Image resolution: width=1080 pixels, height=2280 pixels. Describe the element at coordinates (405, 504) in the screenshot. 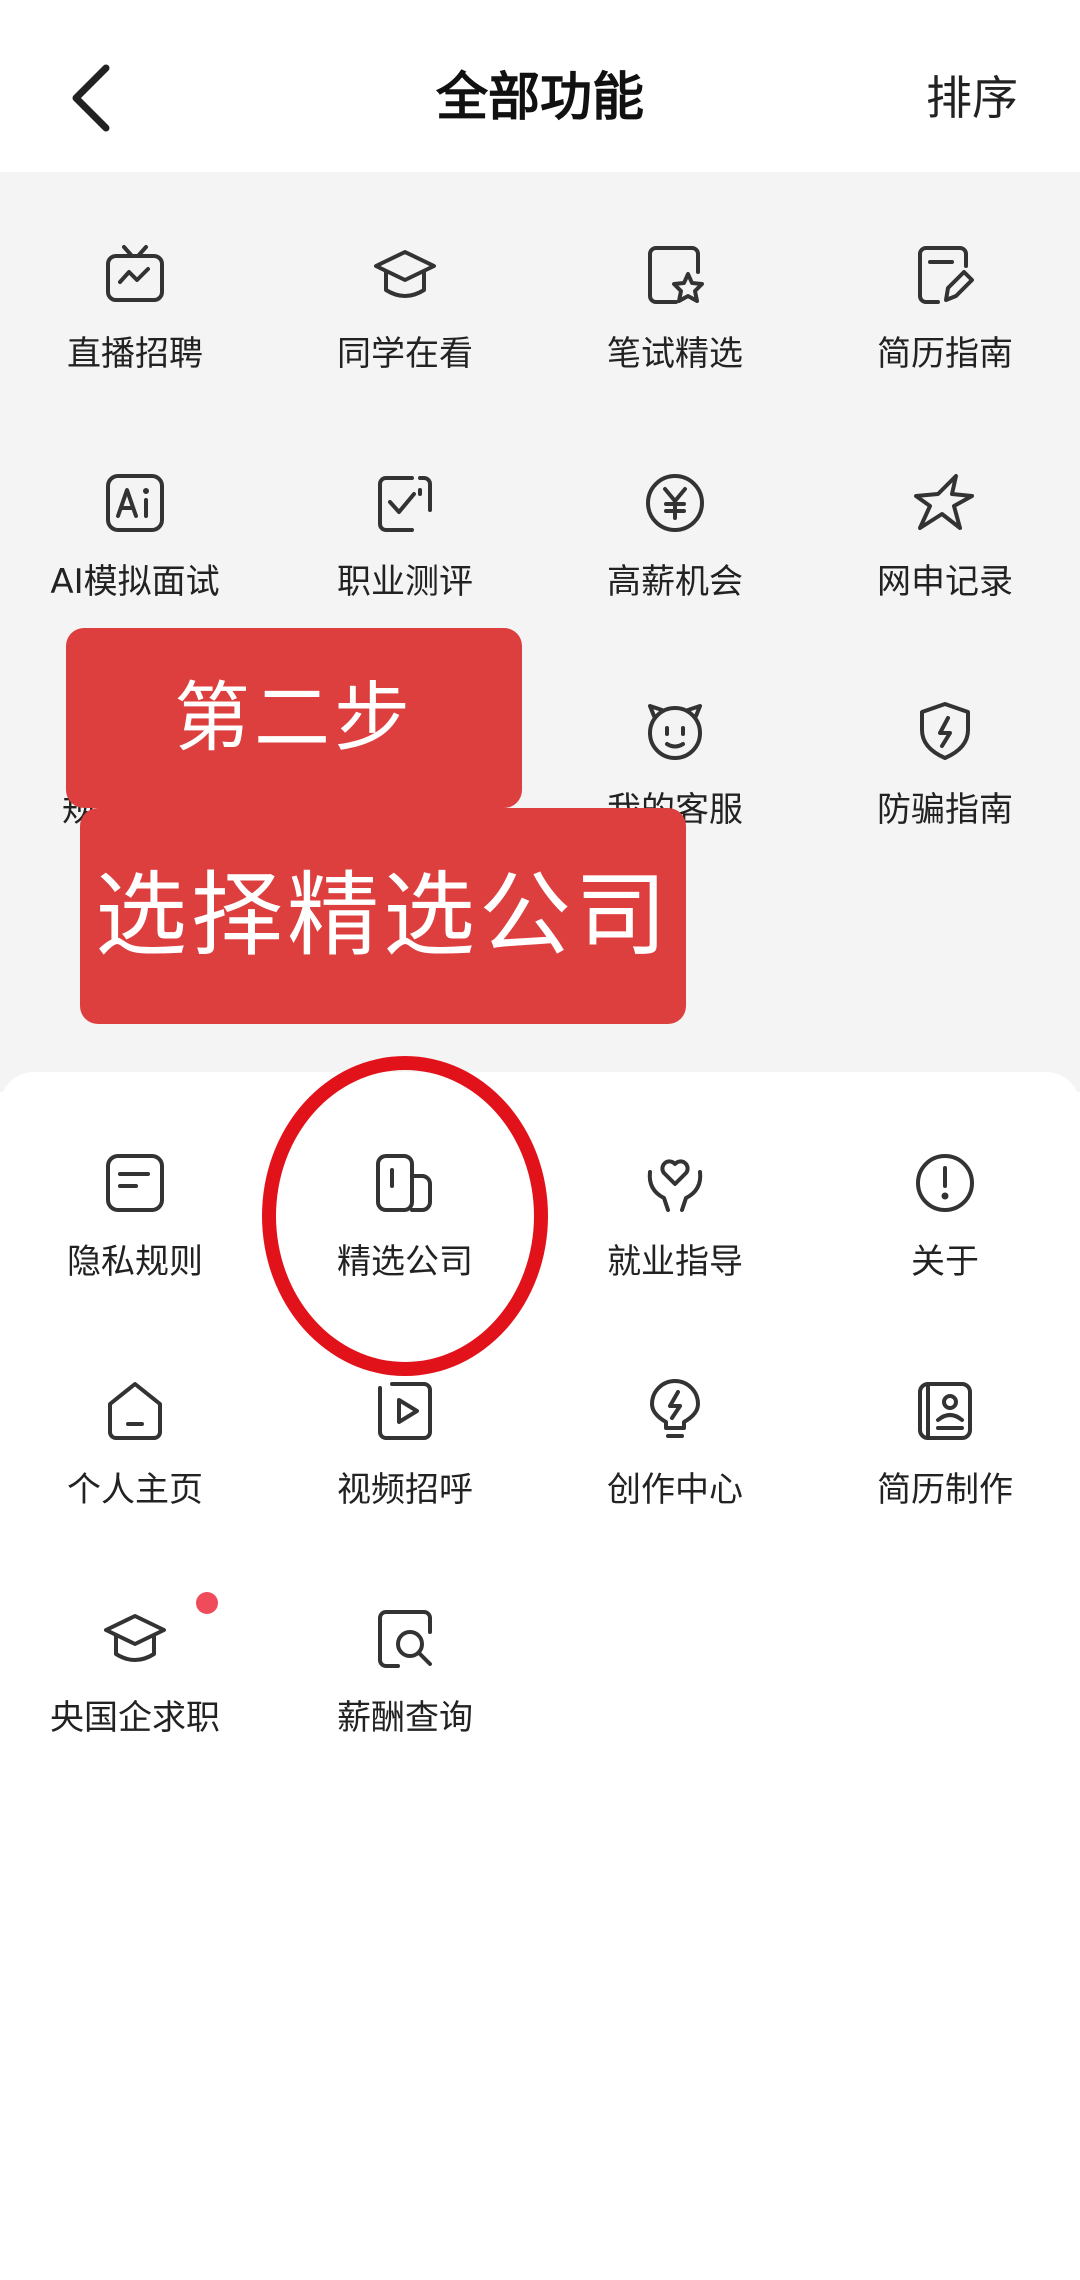

I see `check-document-icon` at that location.